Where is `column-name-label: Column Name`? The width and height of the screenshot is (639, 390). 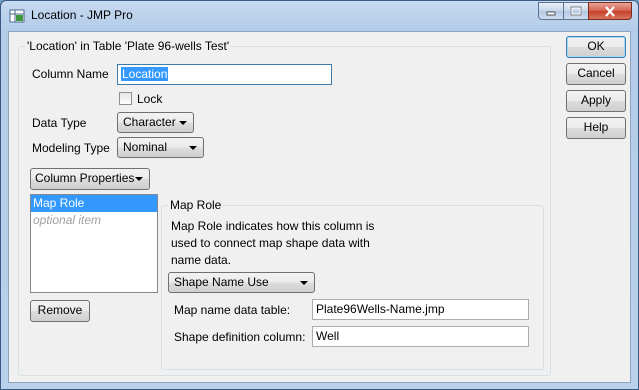 column-name-label: Column Name is located at coordinates (70, 74).